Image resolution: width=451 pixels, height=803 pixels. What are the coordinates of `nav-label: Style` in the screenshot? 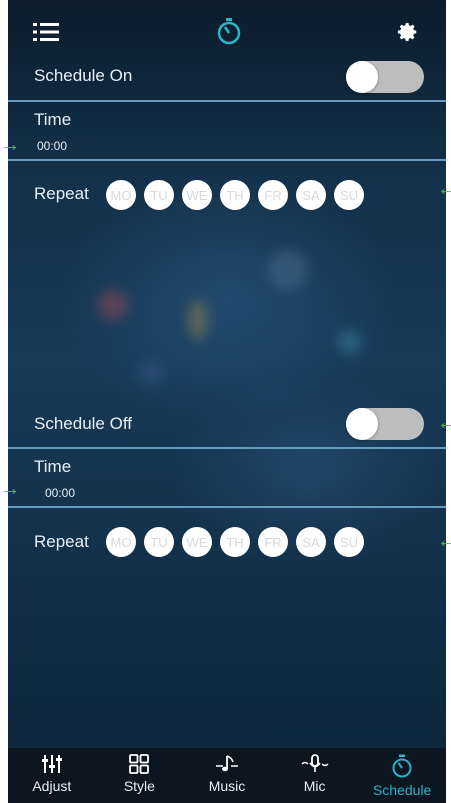 It's located at (139, 786).